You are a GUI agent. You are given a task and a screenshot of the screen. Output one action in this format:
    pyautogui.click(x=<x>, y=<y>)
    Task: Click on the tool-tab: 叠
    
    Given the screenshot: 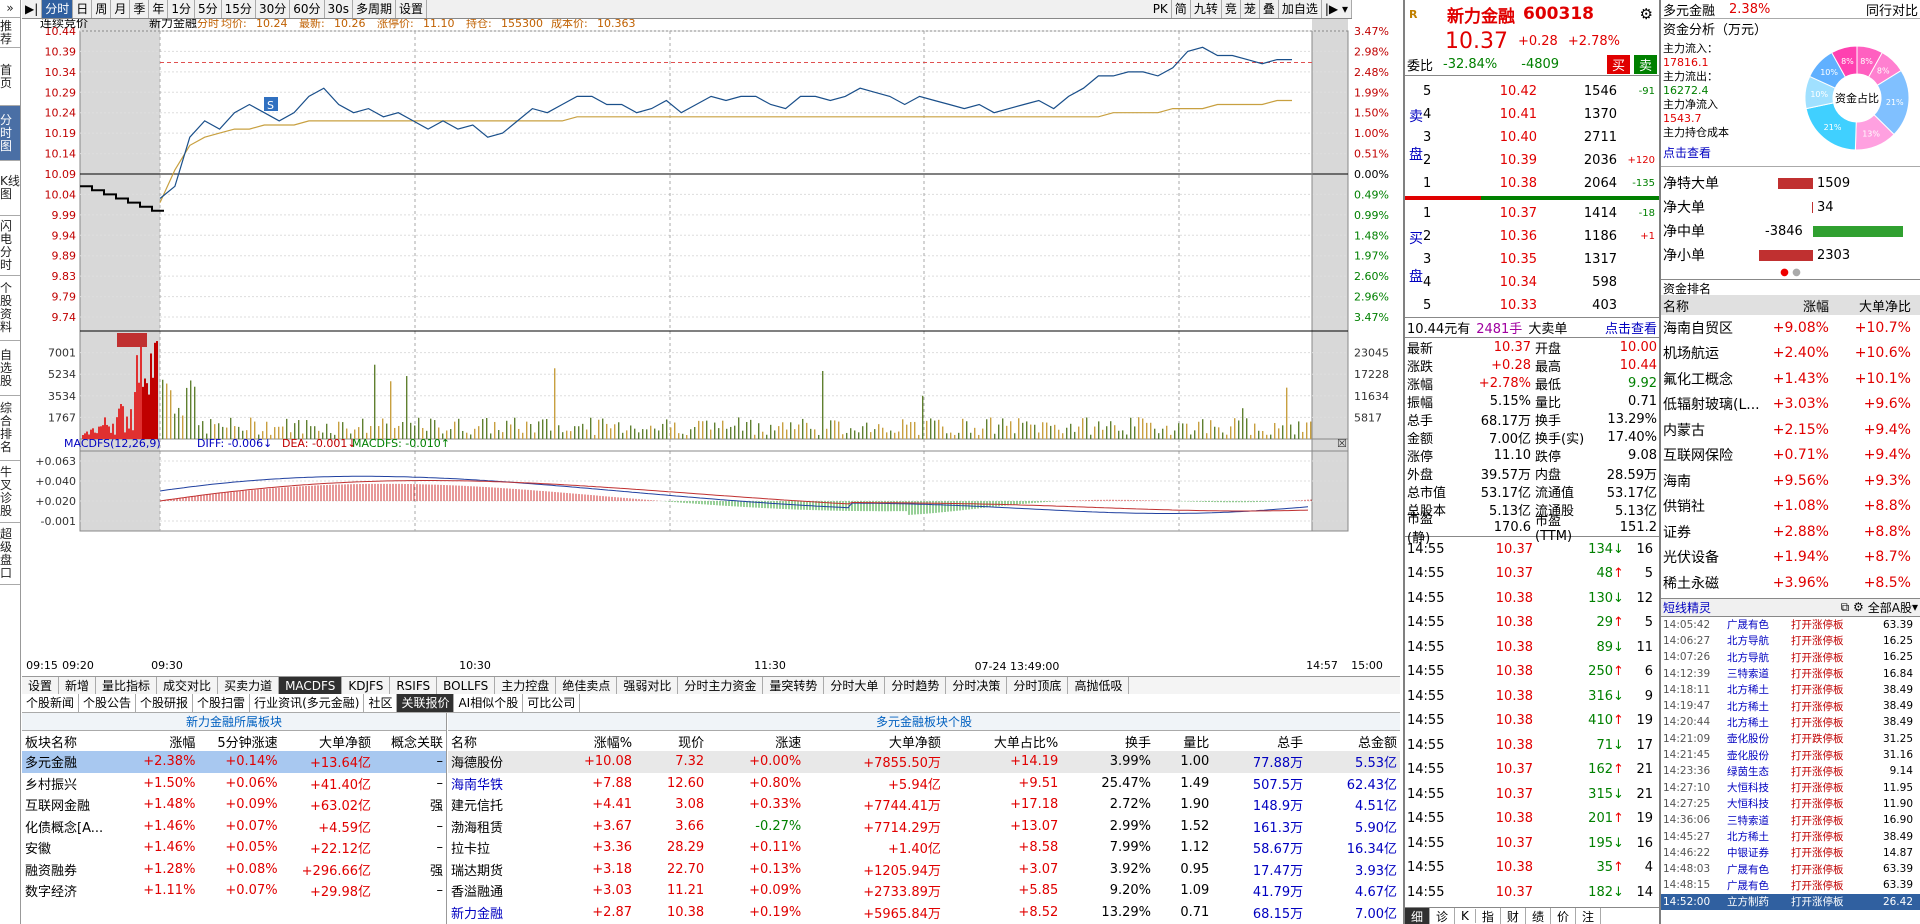 What is the action you would take?
    pyautogui.click(x=1269, y=9)
    